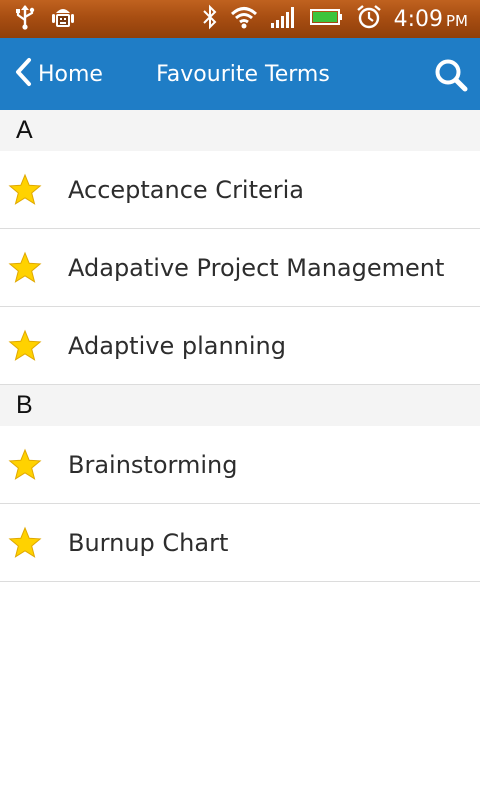 Image resolution: width=480 pixels, height=800 pixels. I want to click on usb-icon, so click(25, 19).